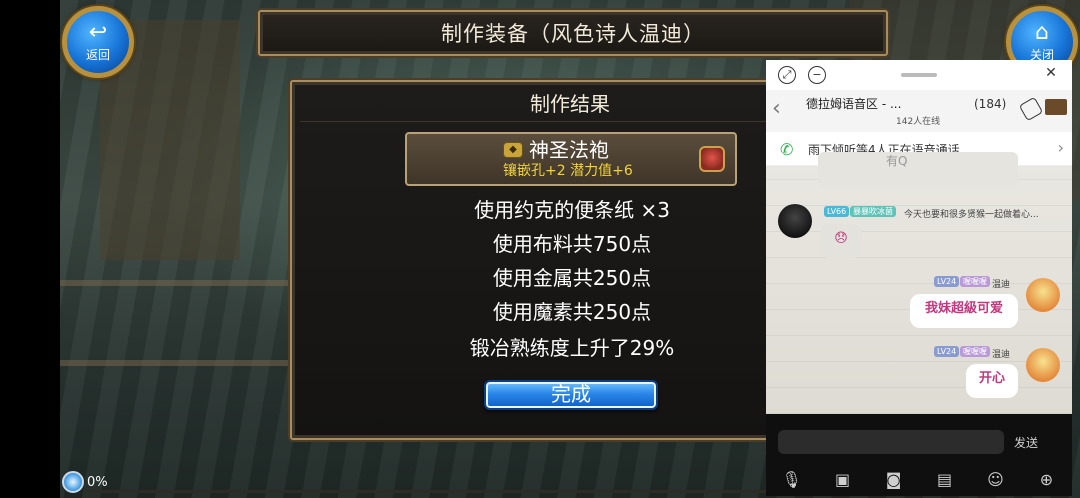  What do you see at coordinates (776, 108) in the screenshot?
I see `chevron-left-icon: ‹` at bounding box center [776, 108].